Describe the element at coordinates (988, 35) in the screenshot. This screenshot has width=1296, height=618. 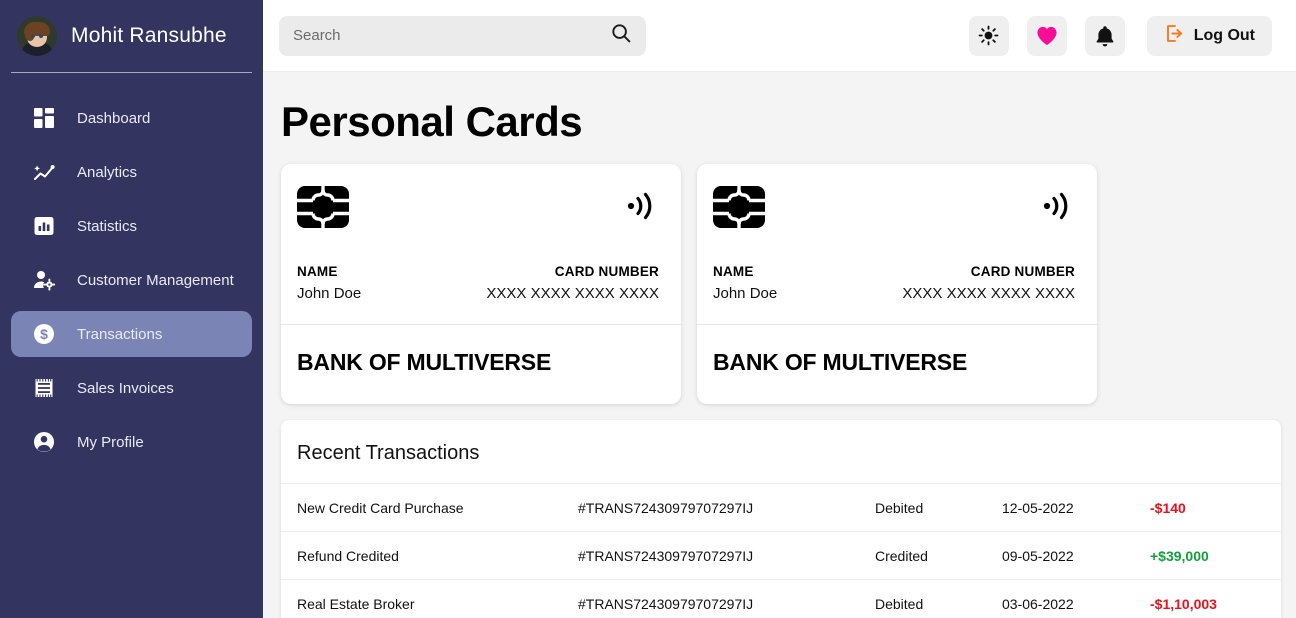
I see `theme-toggle-button` at that location.